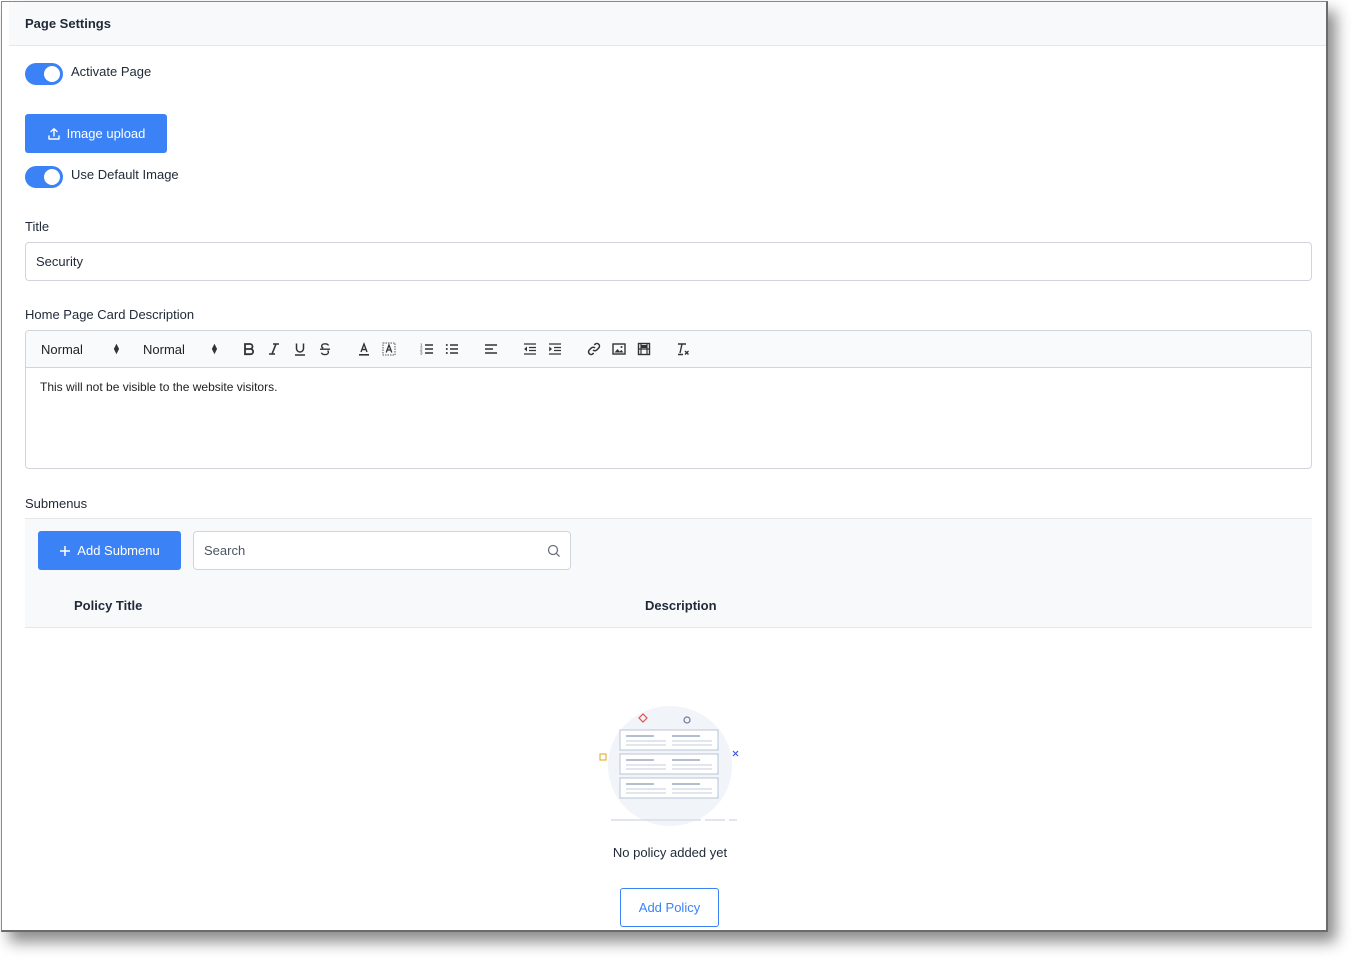 The image size is (1361, 965). What do you see at coordinates (164, 349) in the screenshot?
I see `size-select-value: Normal` at bounding box center [164, 349].